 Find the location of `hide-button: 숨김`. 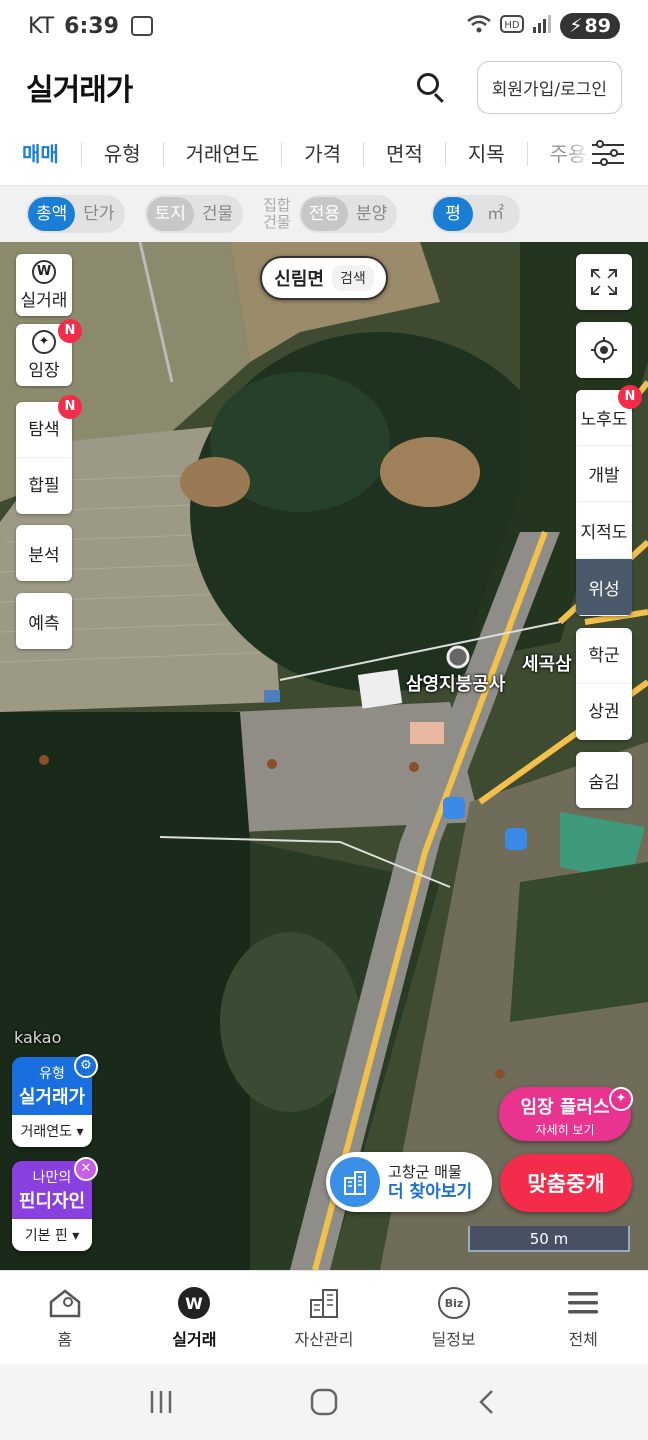

hide-button: 숨김 is located at coordinates (604, 780).